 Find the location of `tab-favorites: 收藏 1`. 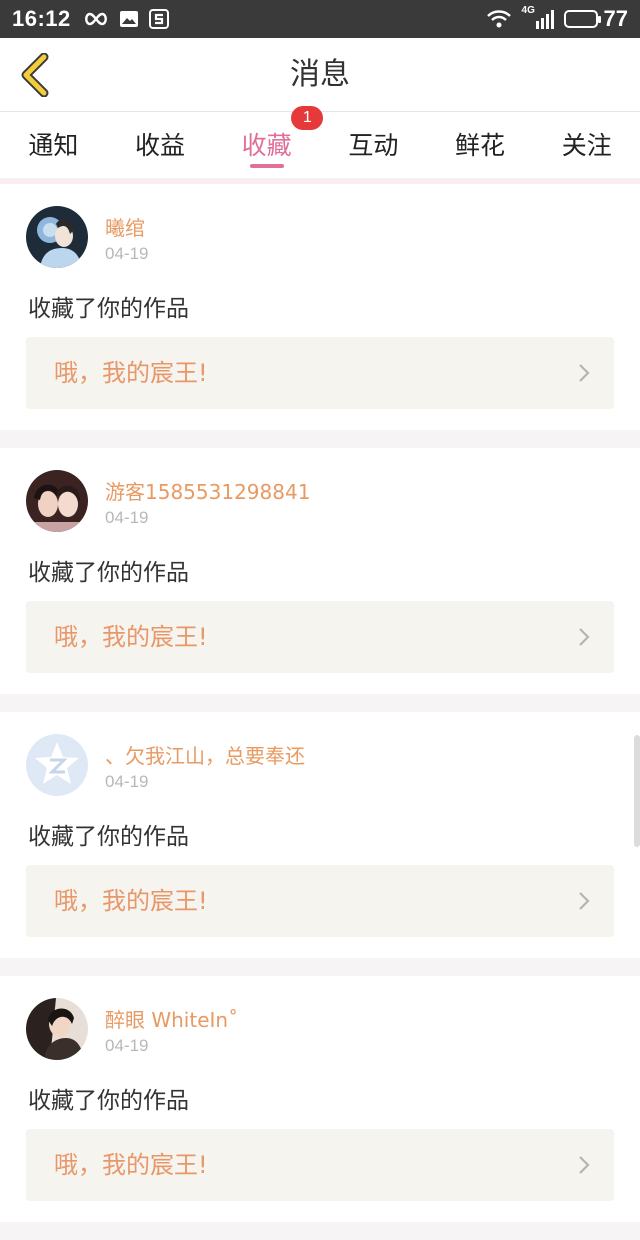

tab-favorites: 收藏 1 is located at coordinates (268, 142).